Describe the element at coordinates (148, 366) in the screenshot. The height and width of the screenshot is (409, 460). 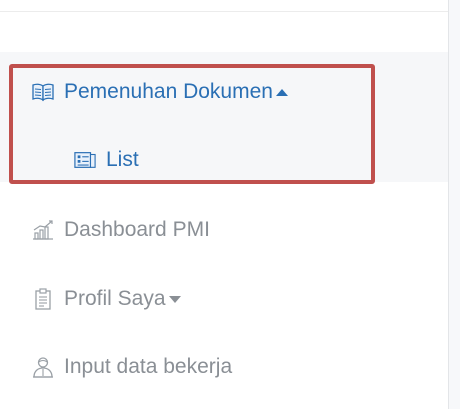
I see `sidebar-item-label: Input data bekerja` at that location.